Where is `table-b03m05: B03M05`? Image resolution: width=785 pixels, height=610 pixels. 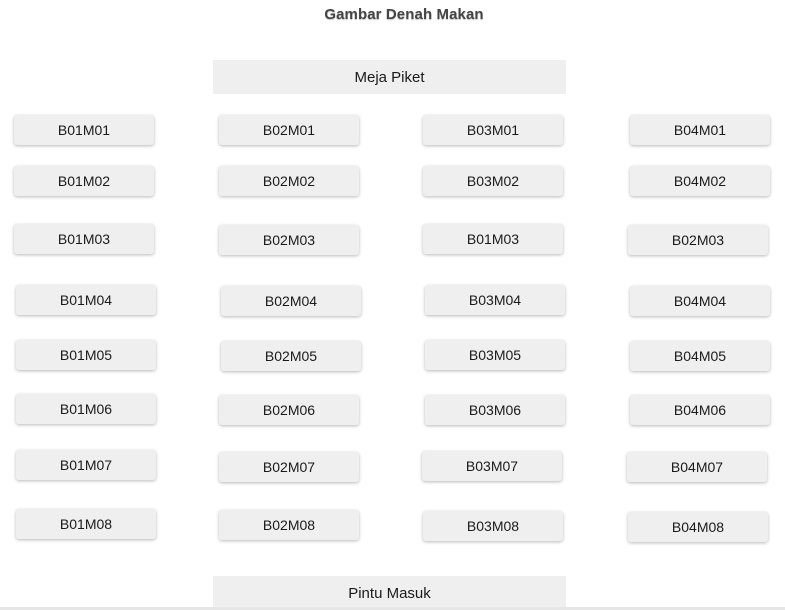
table-b03m05: B03M05 is located at coordinates (495, 355).